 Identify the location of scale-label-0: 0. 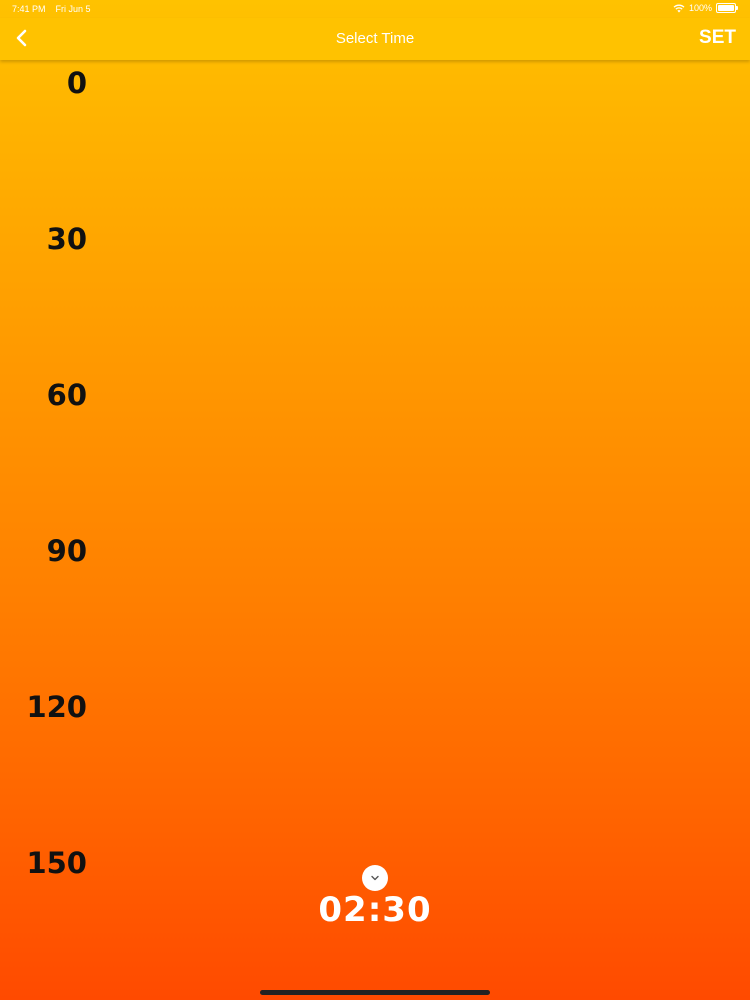
(76, 83).